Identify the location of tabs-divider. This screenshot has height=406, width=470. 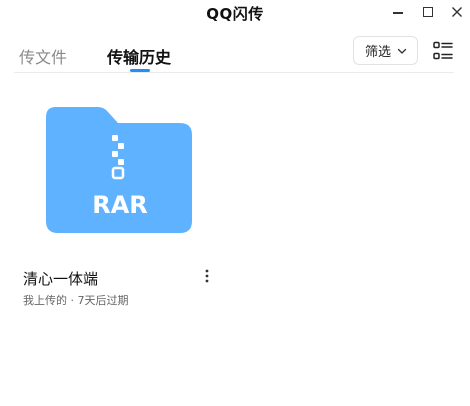
(234, 72).